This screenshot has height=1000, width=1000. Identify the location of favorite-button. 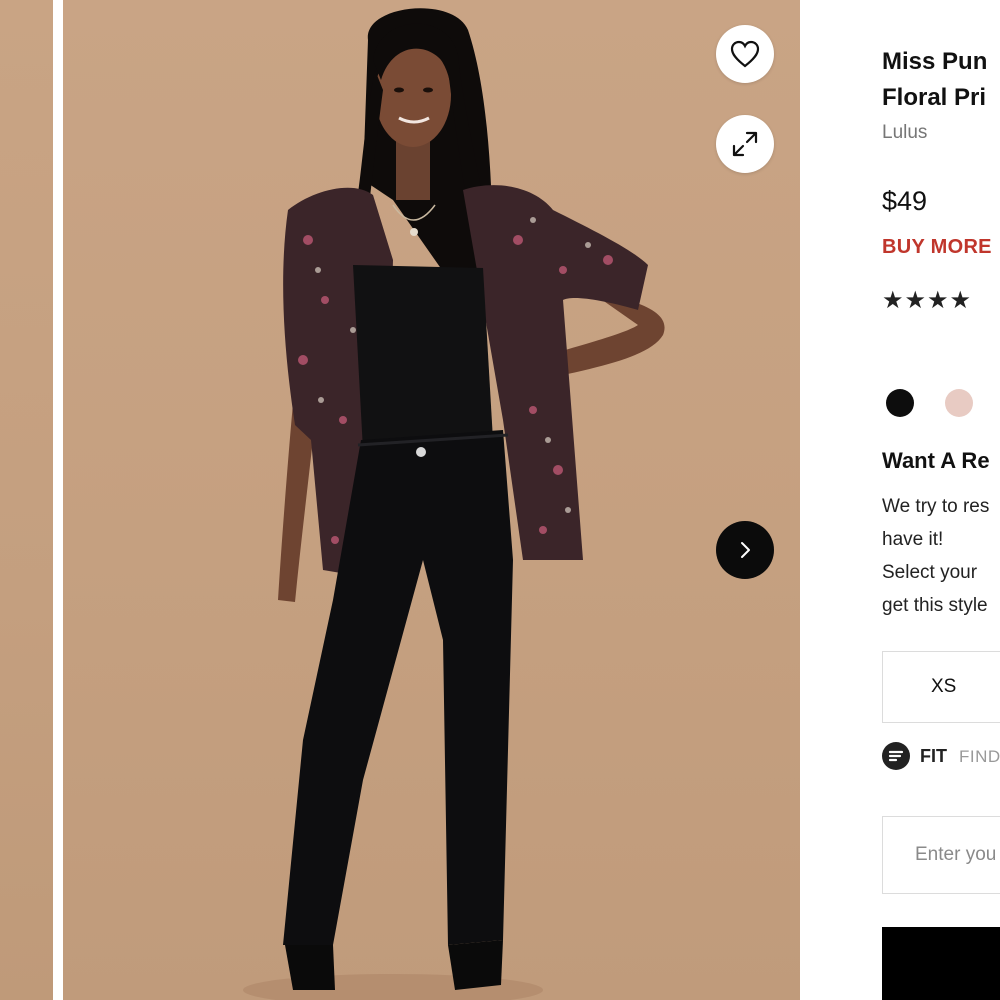
(745, 54).